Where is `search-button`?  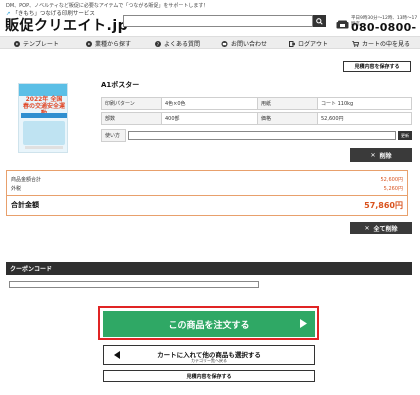
search-button is located at coordinates (319, 21).